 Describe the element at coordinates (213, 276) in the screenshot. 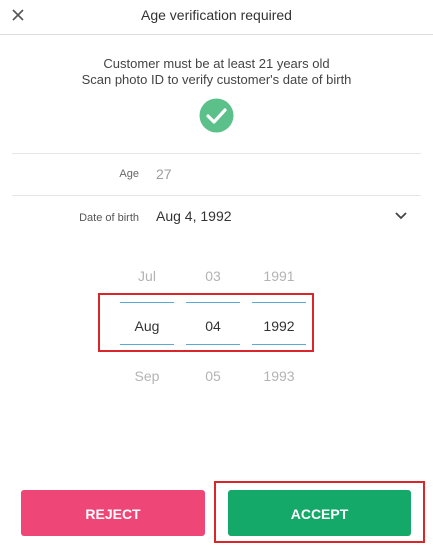

I see `day-prev: 03` at that location.